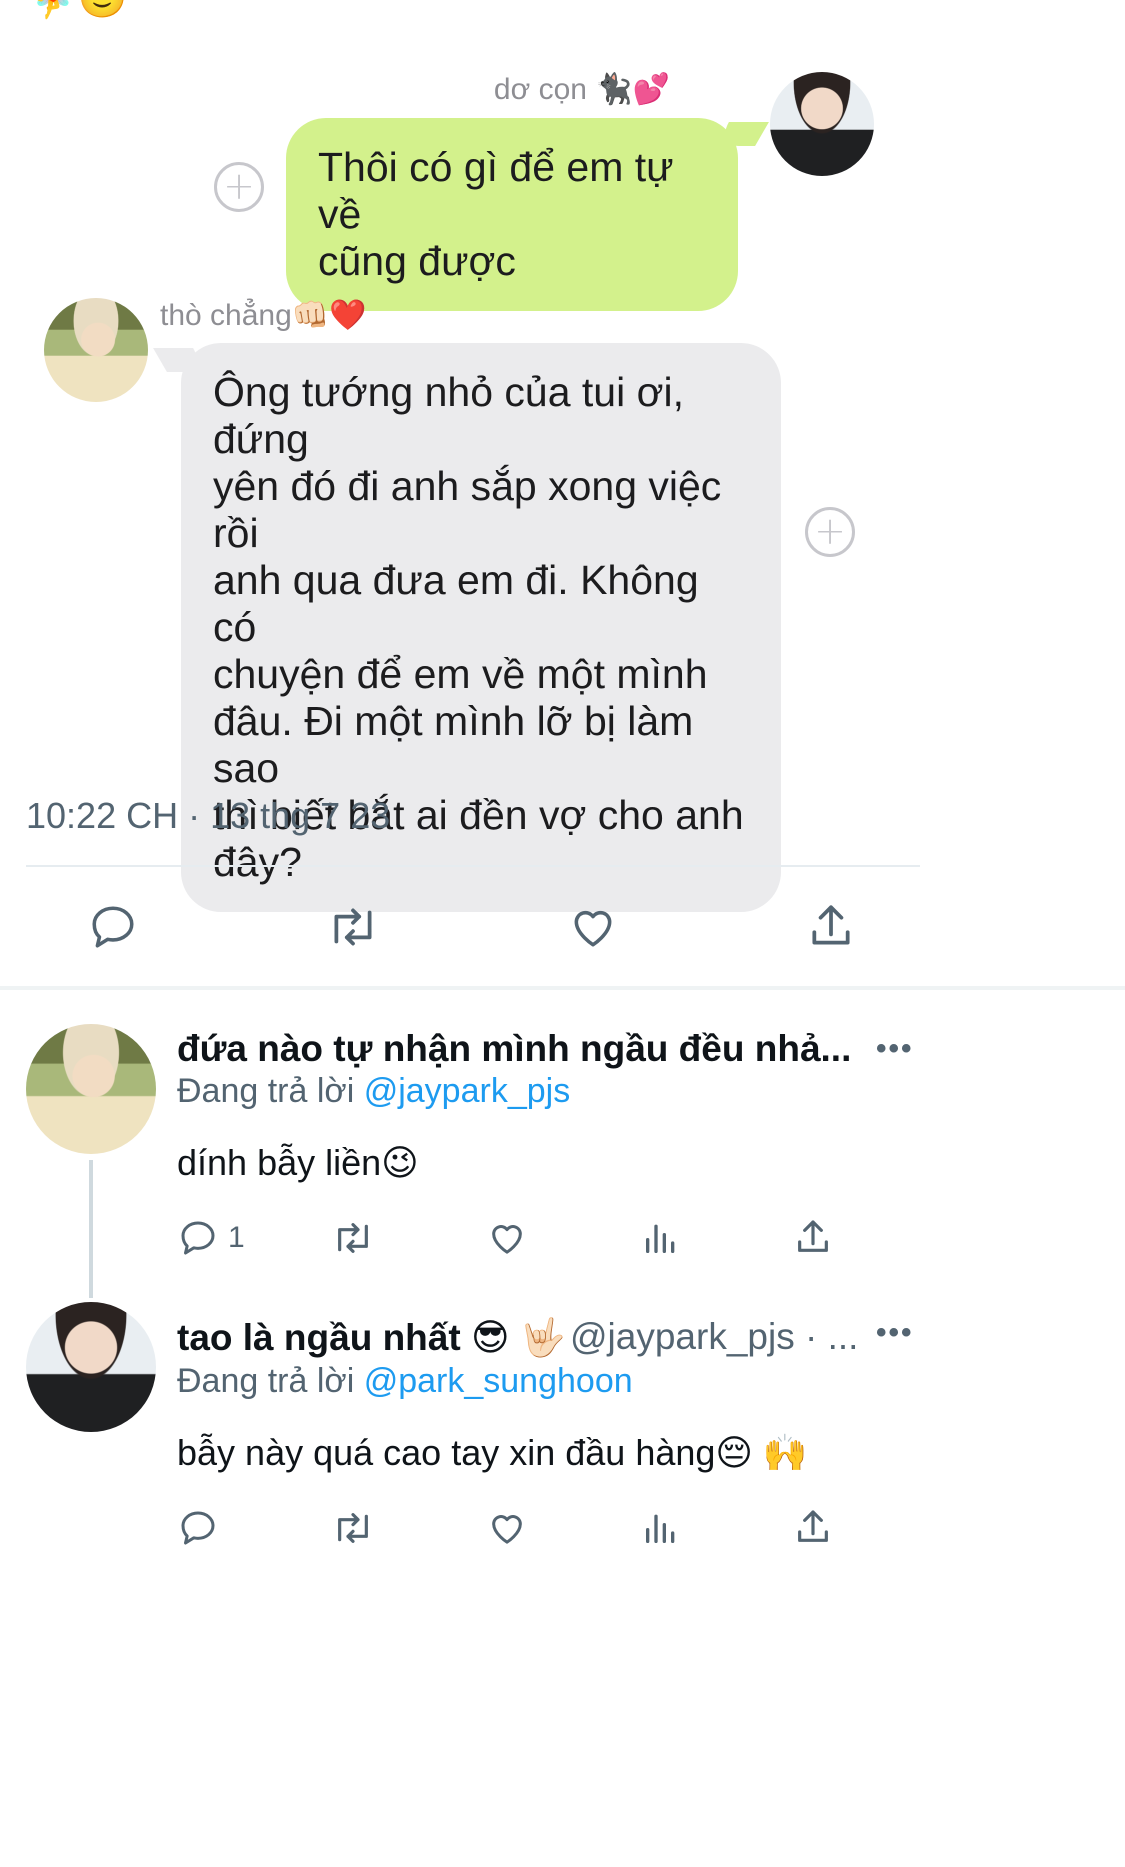 This screenshot has width=1125, height=1867. I want to click on reply-text: bẫy này quá cao tay xin đầu hàng😔 🙌, so click(492, 1452).